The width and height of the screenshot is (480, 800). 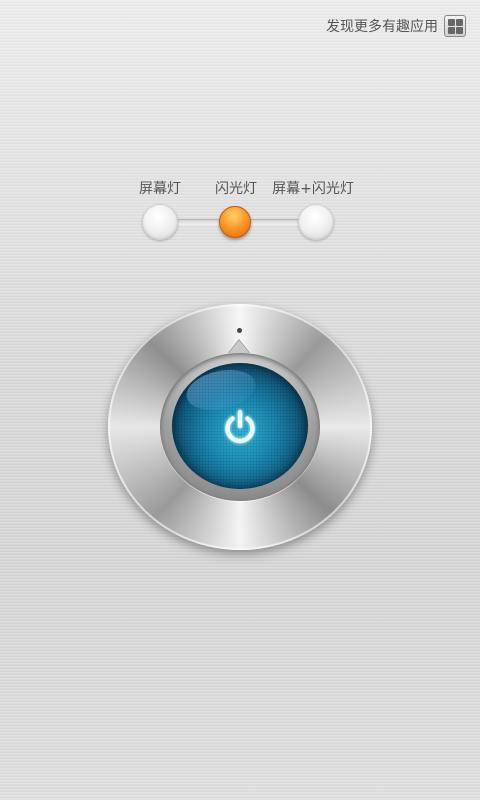 I want to click on mode-labels: 屏幕灯 闪光灯 屏幕+闪光灯, so click(x=240, y=188).